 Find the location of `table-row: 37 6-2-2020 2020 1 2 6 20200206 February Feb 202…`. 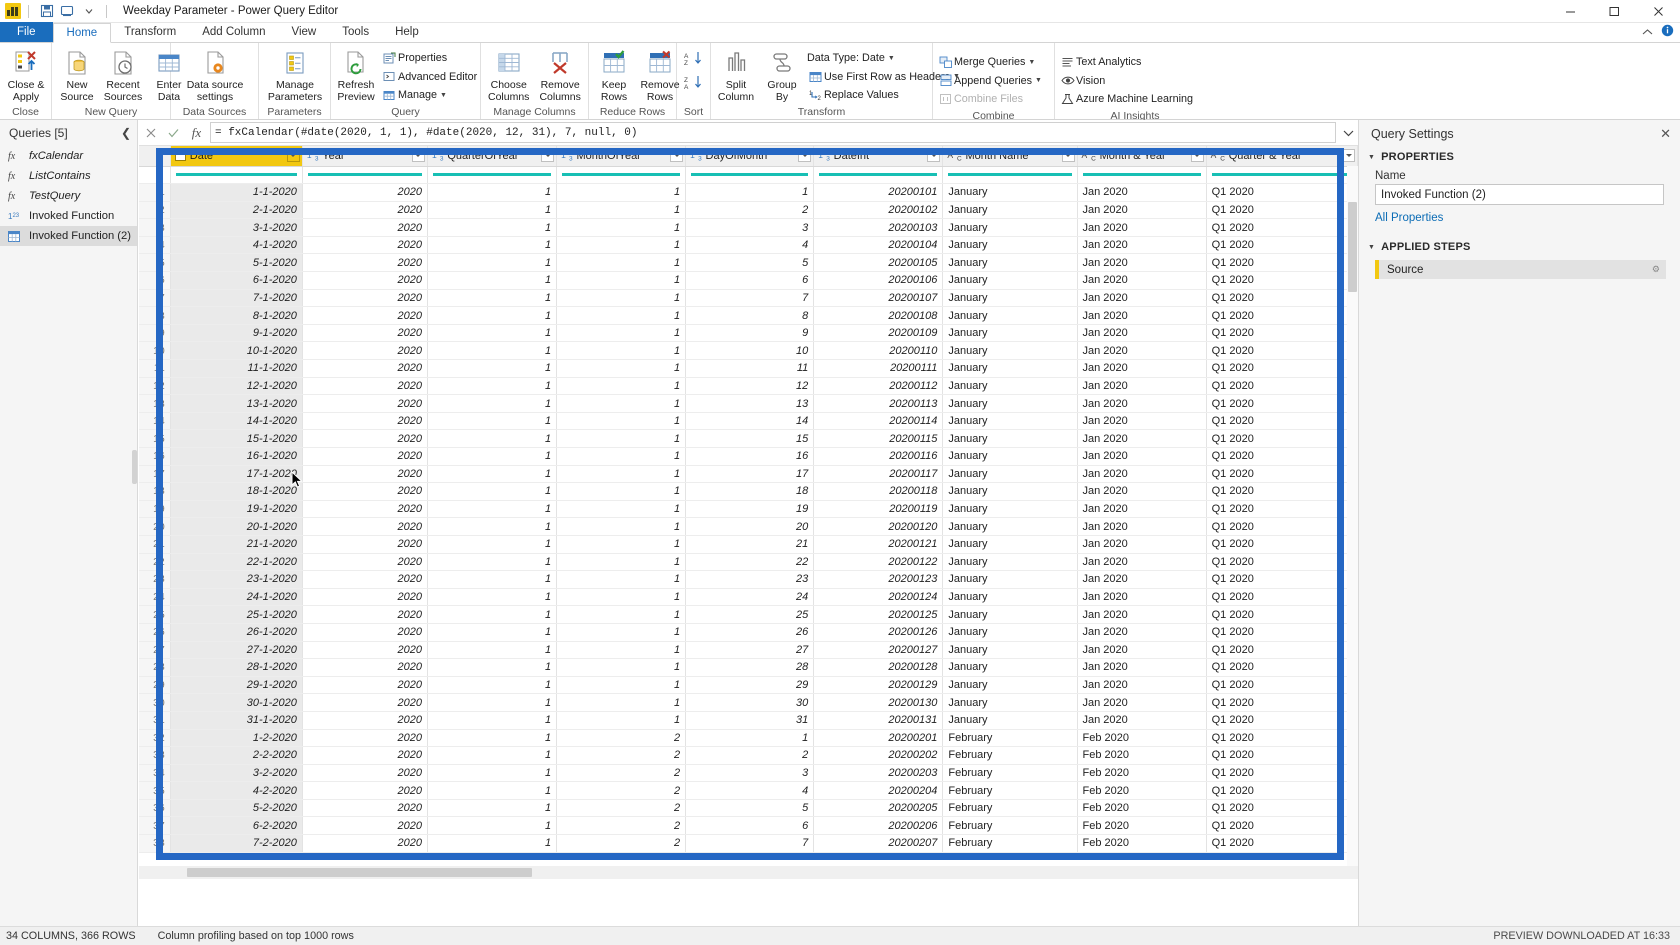

table-row: 37 6-2-2020 2020 1 2 6 20200206 February Feb 202… is located at coordinates (748, 826).